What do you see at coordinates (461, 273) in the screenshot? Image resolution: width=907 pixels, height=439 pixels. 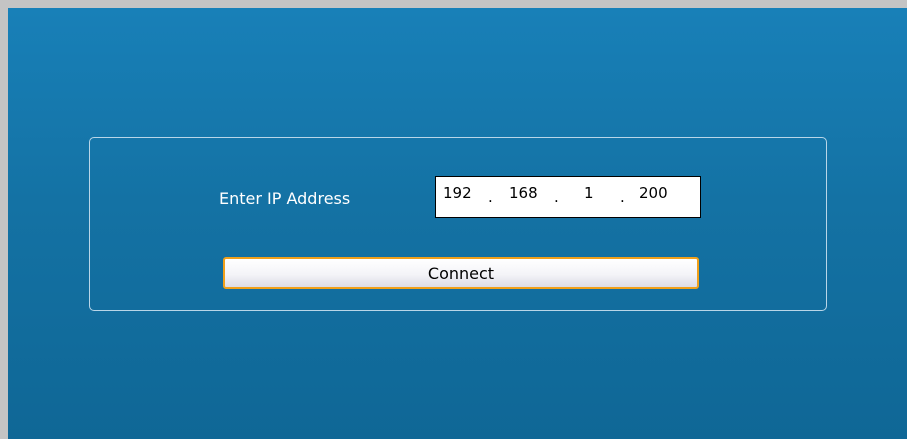 I see `connect-button: Connect` at bounding box center [461, 273].